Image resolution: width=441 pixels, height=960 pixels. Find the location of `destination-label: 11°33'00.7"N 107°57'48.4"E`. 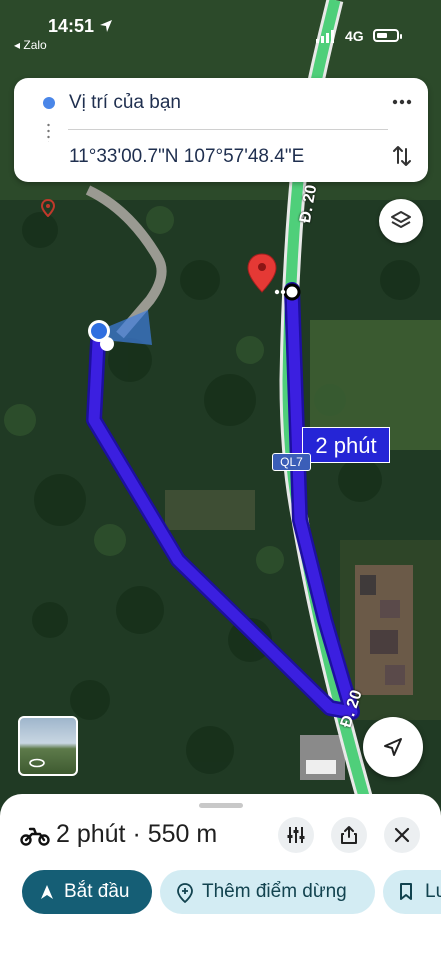

destination-label: 11°33'00.7"N 107°57'48.4"E is located at coordinates (186, 157).